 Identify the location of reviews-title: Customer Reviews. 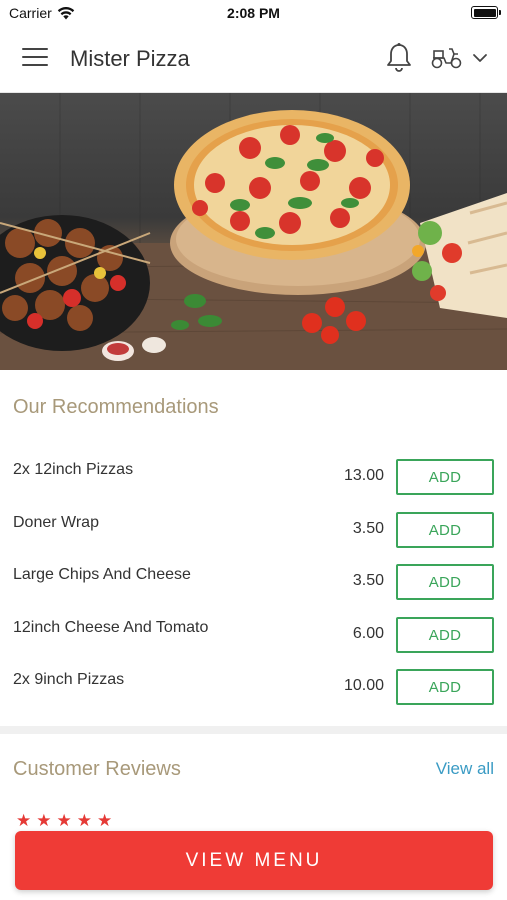
(97, 769).